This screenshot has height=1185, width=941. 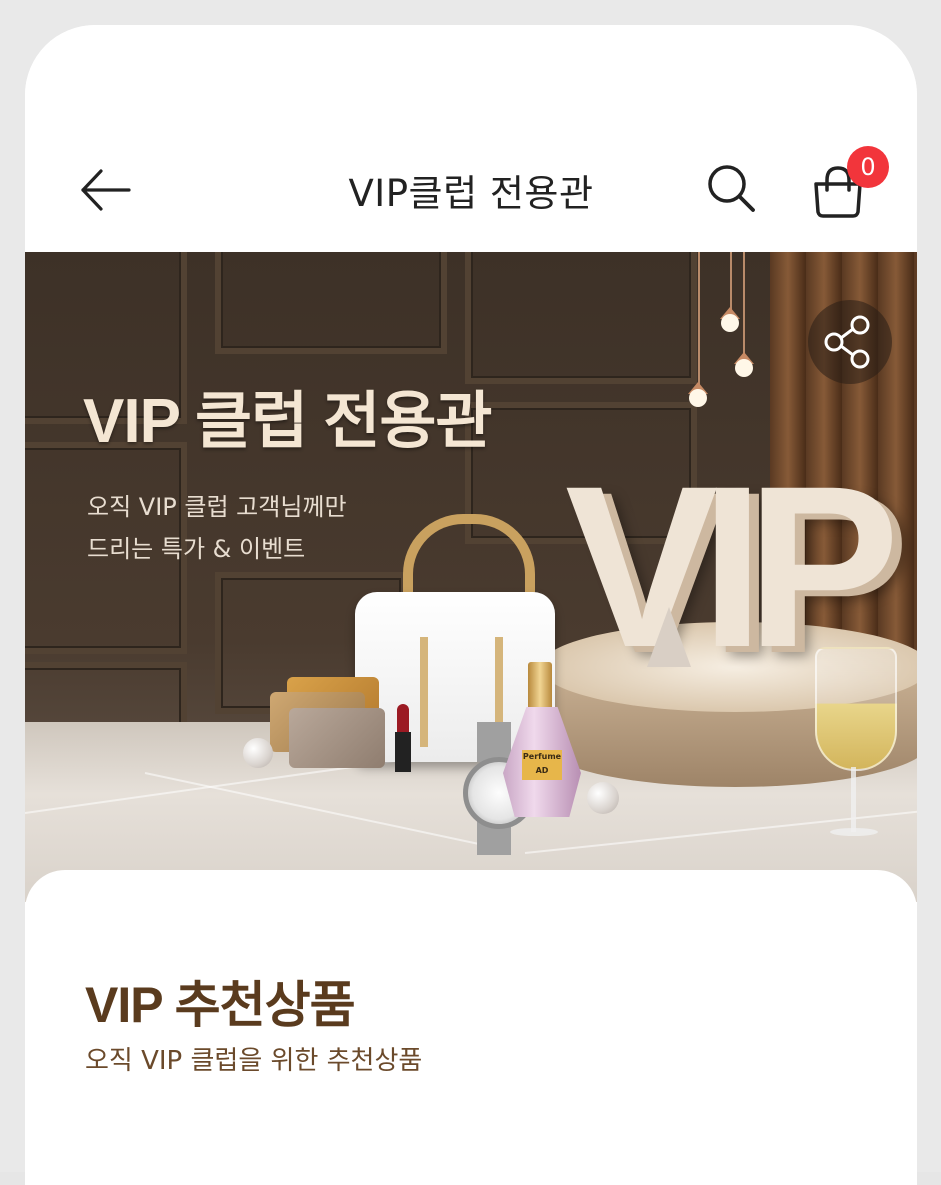 I want to click on banner-subtitle: 오직 VIP 클럽 고객님께만 드리는 특가 & 이벤트, so click(x=217, y=528).